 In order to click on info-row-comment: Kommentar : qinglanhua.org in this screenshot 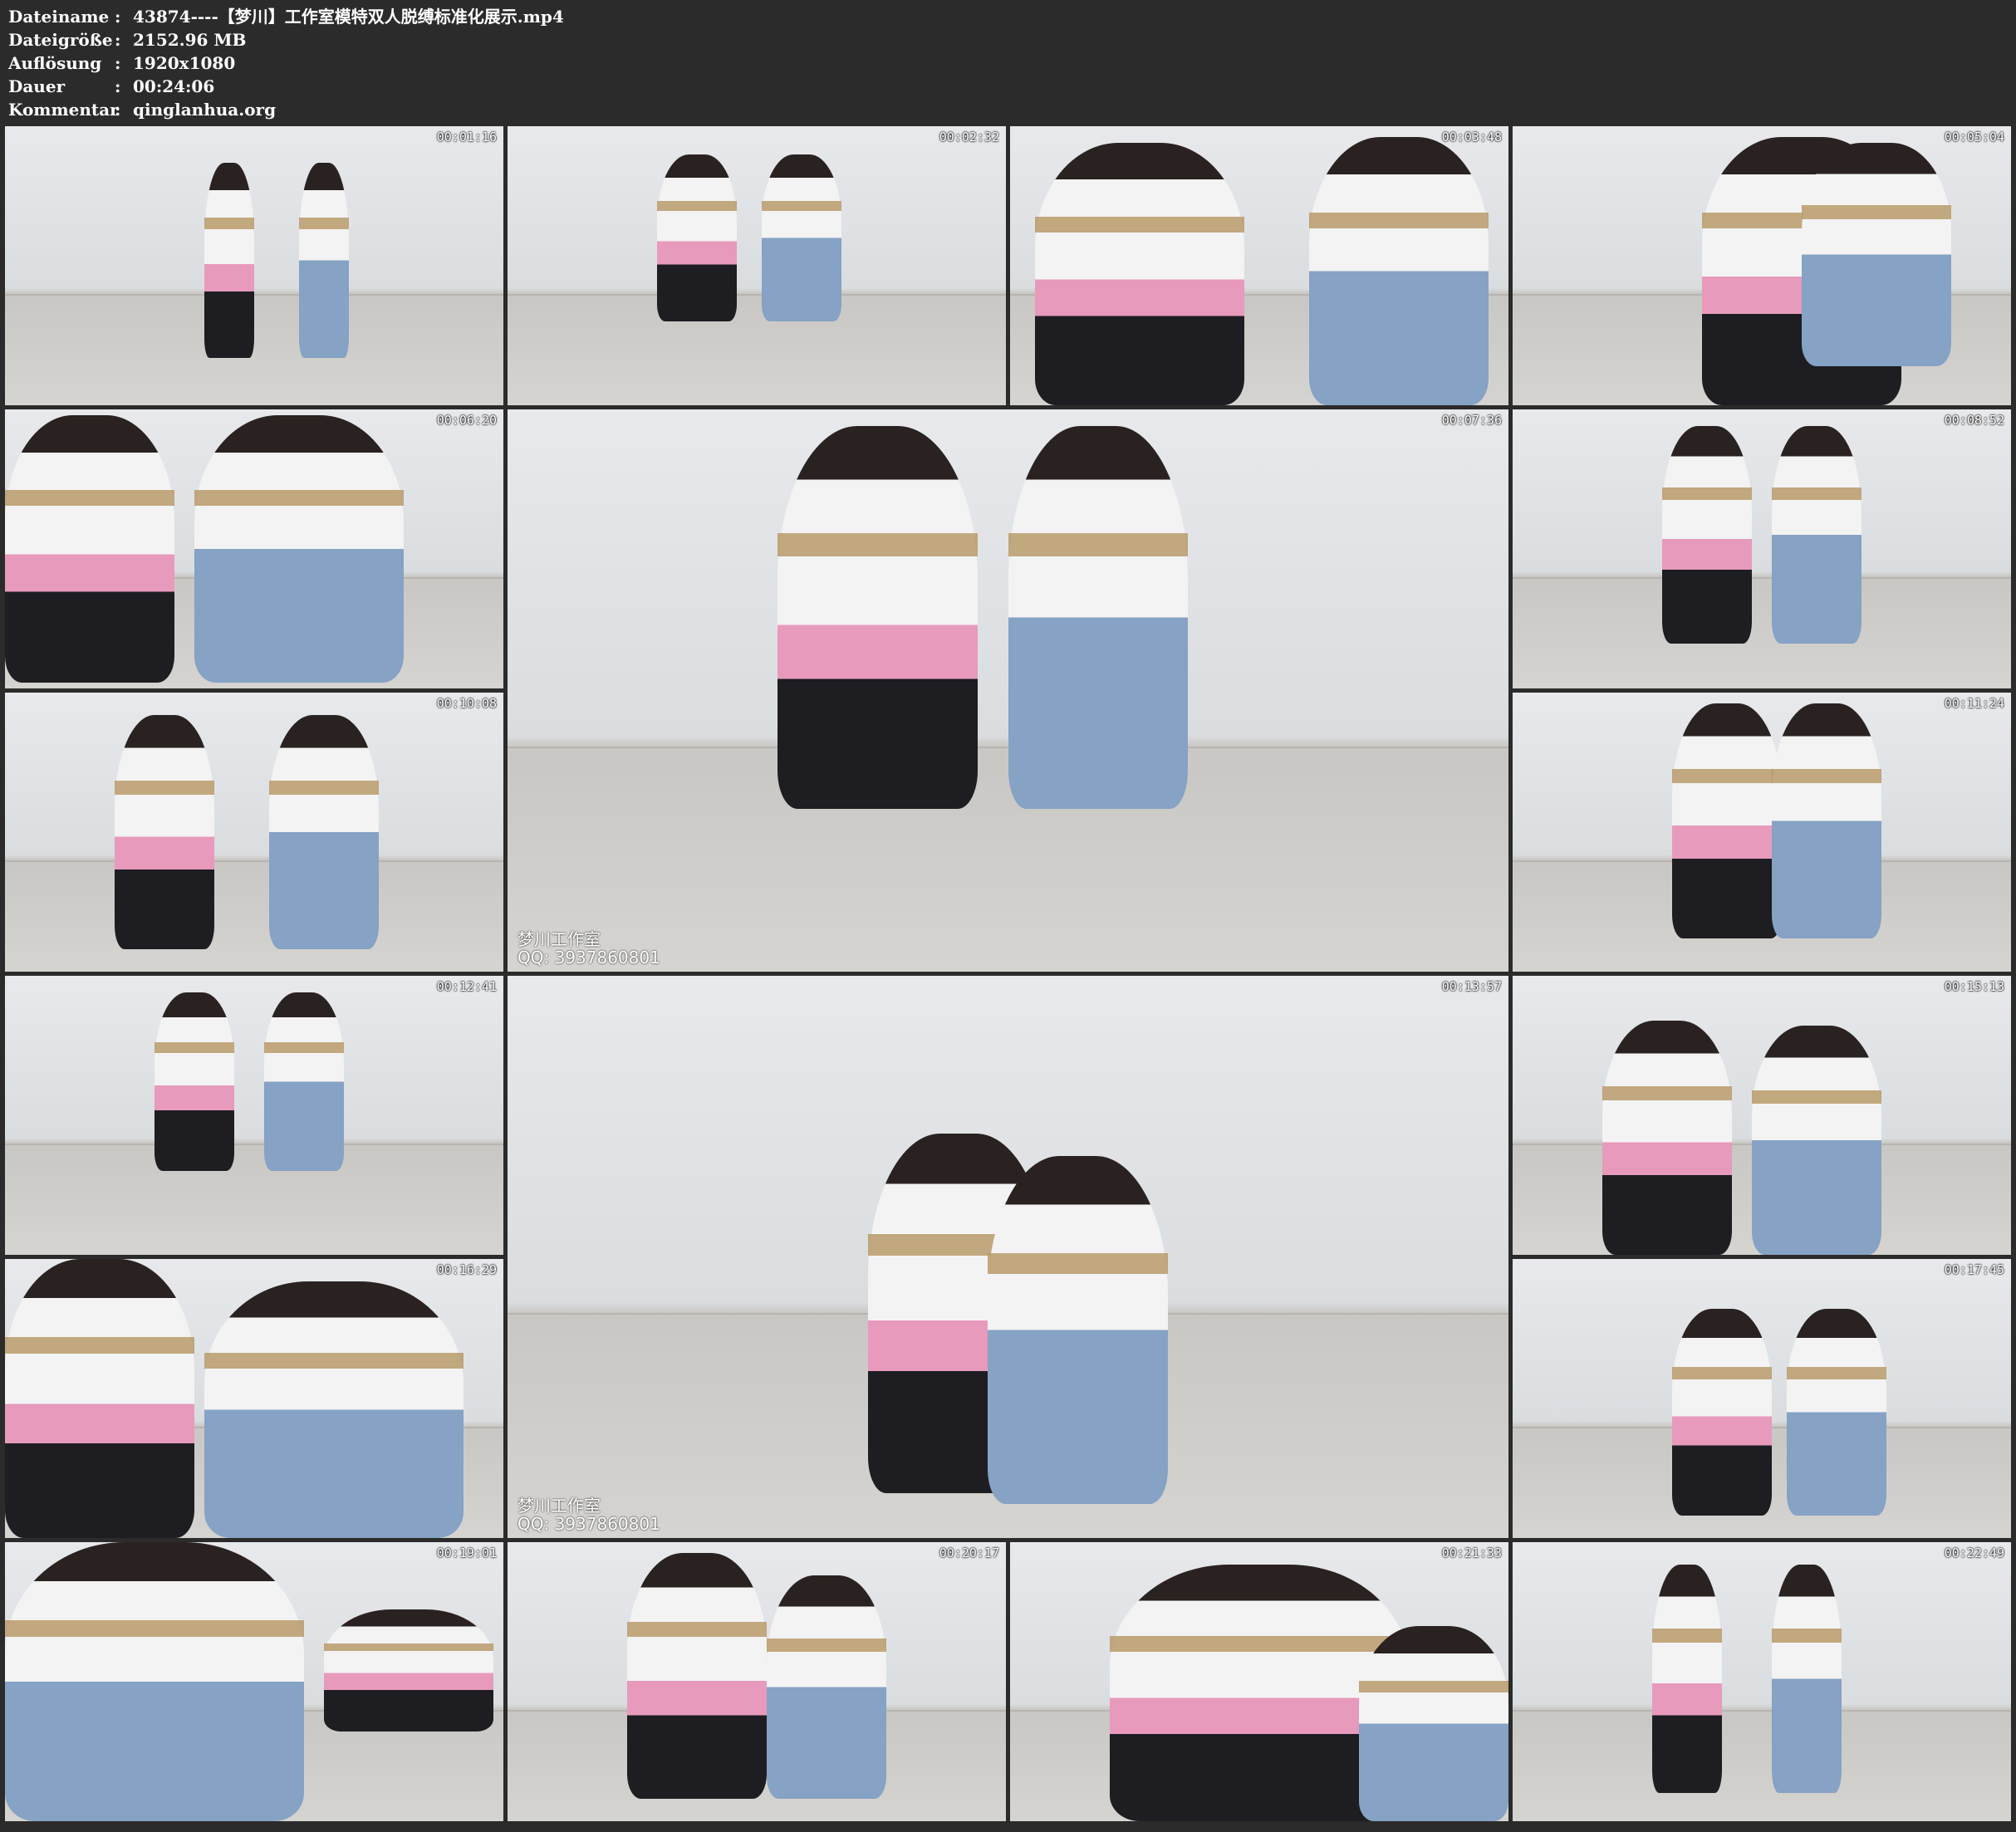, I will do `click(286, 109)`.